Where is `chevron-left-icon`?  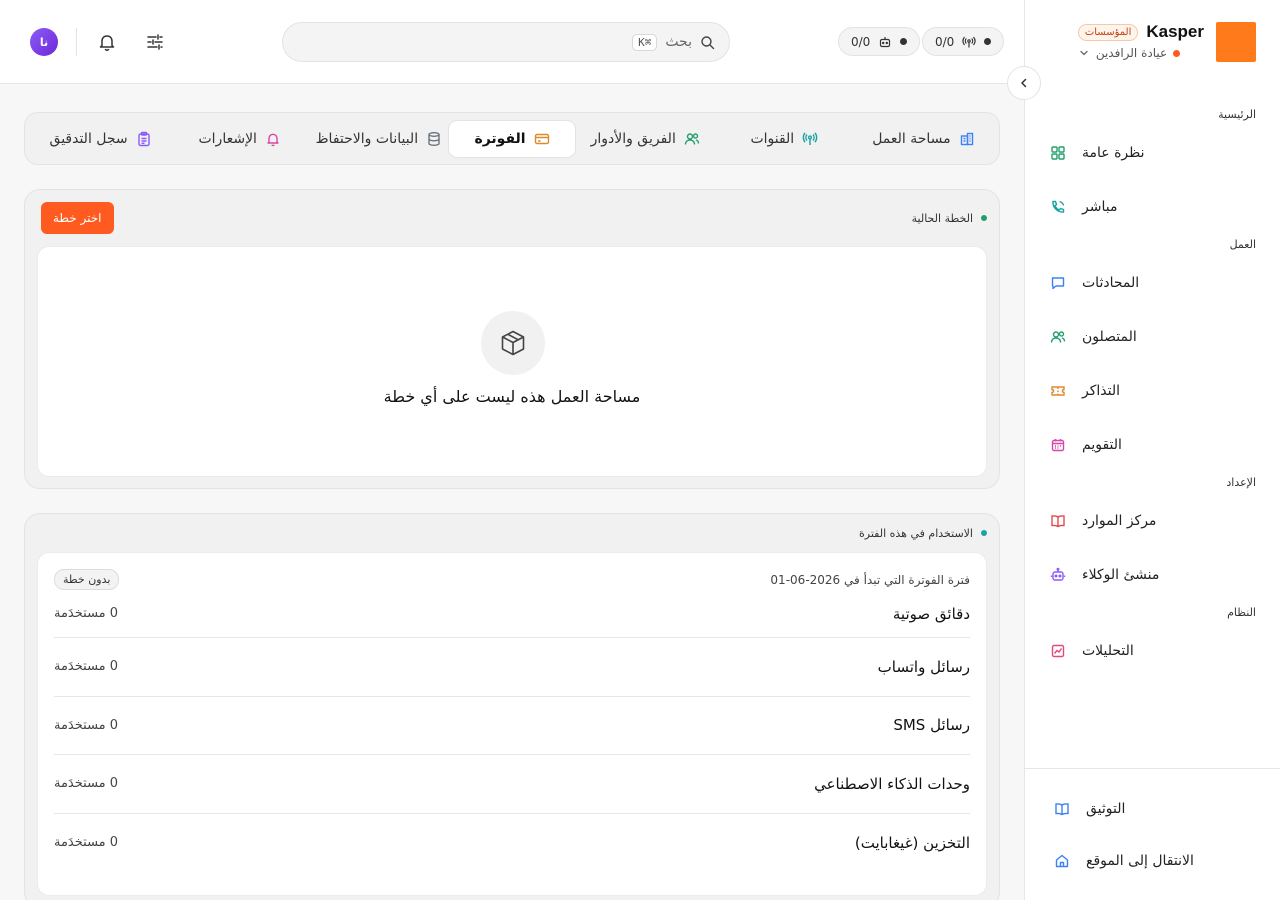 chevron-left-icon is located at coordinates (1024, 83).